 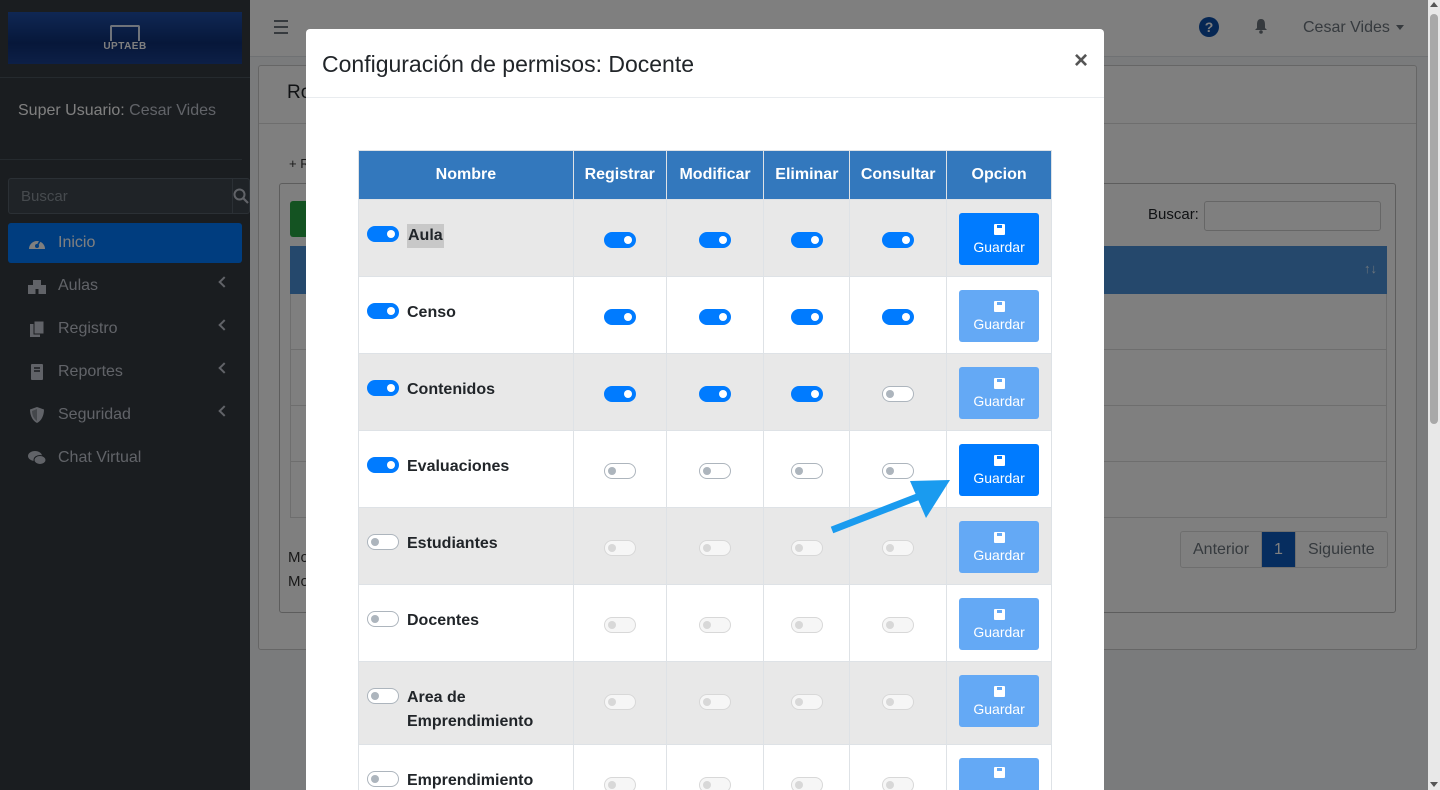 I want to click on permission-name: Estudiantes, so click(x=466, y=532).